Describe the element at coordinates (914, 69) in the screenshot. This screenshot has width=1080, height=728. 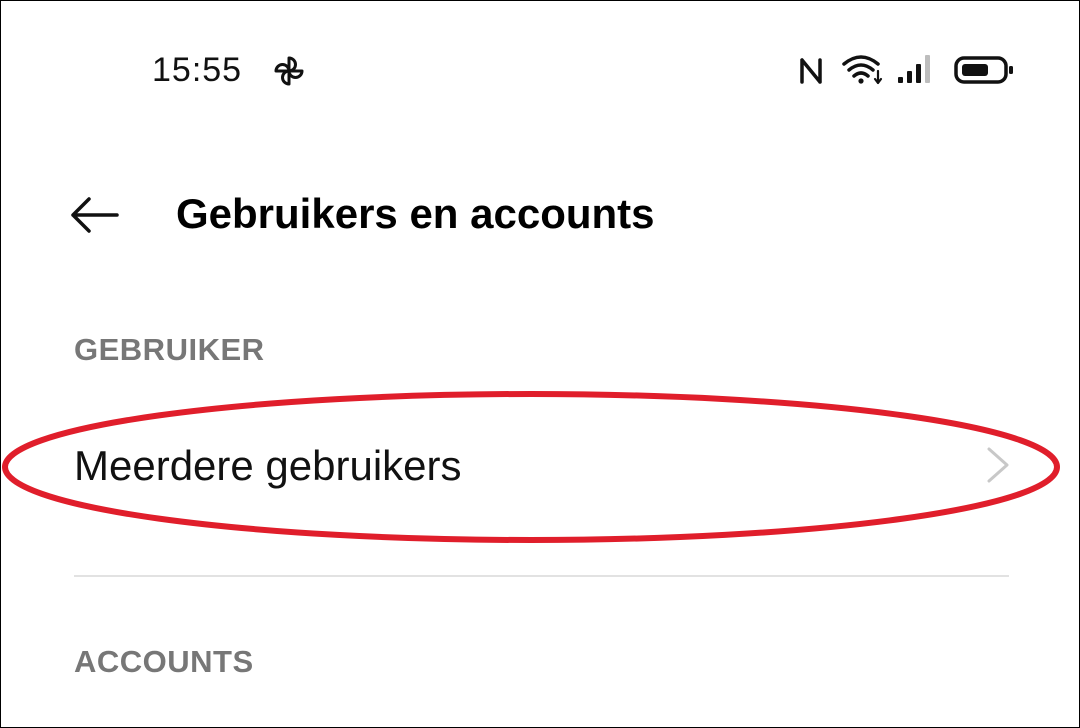
I see `signal-icon` at that location.